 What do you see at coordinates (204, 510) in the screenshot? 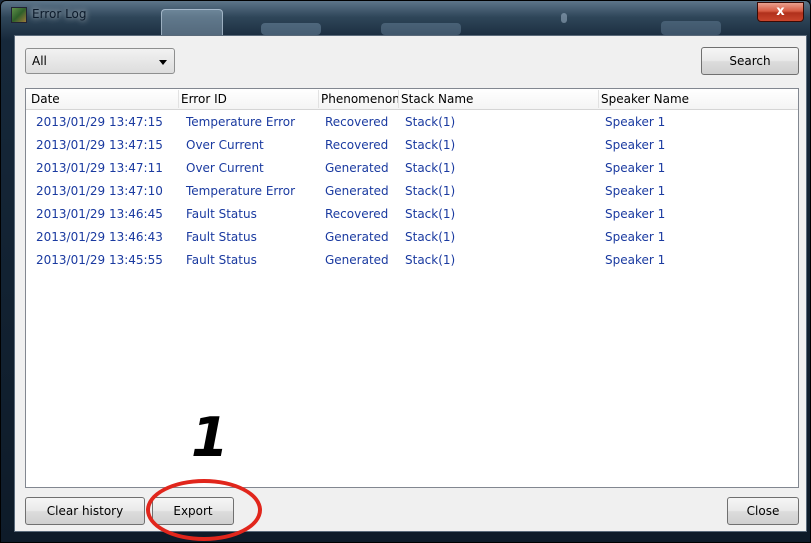
I see `highlight-ring-annotation` at bounding box center [204, 510].